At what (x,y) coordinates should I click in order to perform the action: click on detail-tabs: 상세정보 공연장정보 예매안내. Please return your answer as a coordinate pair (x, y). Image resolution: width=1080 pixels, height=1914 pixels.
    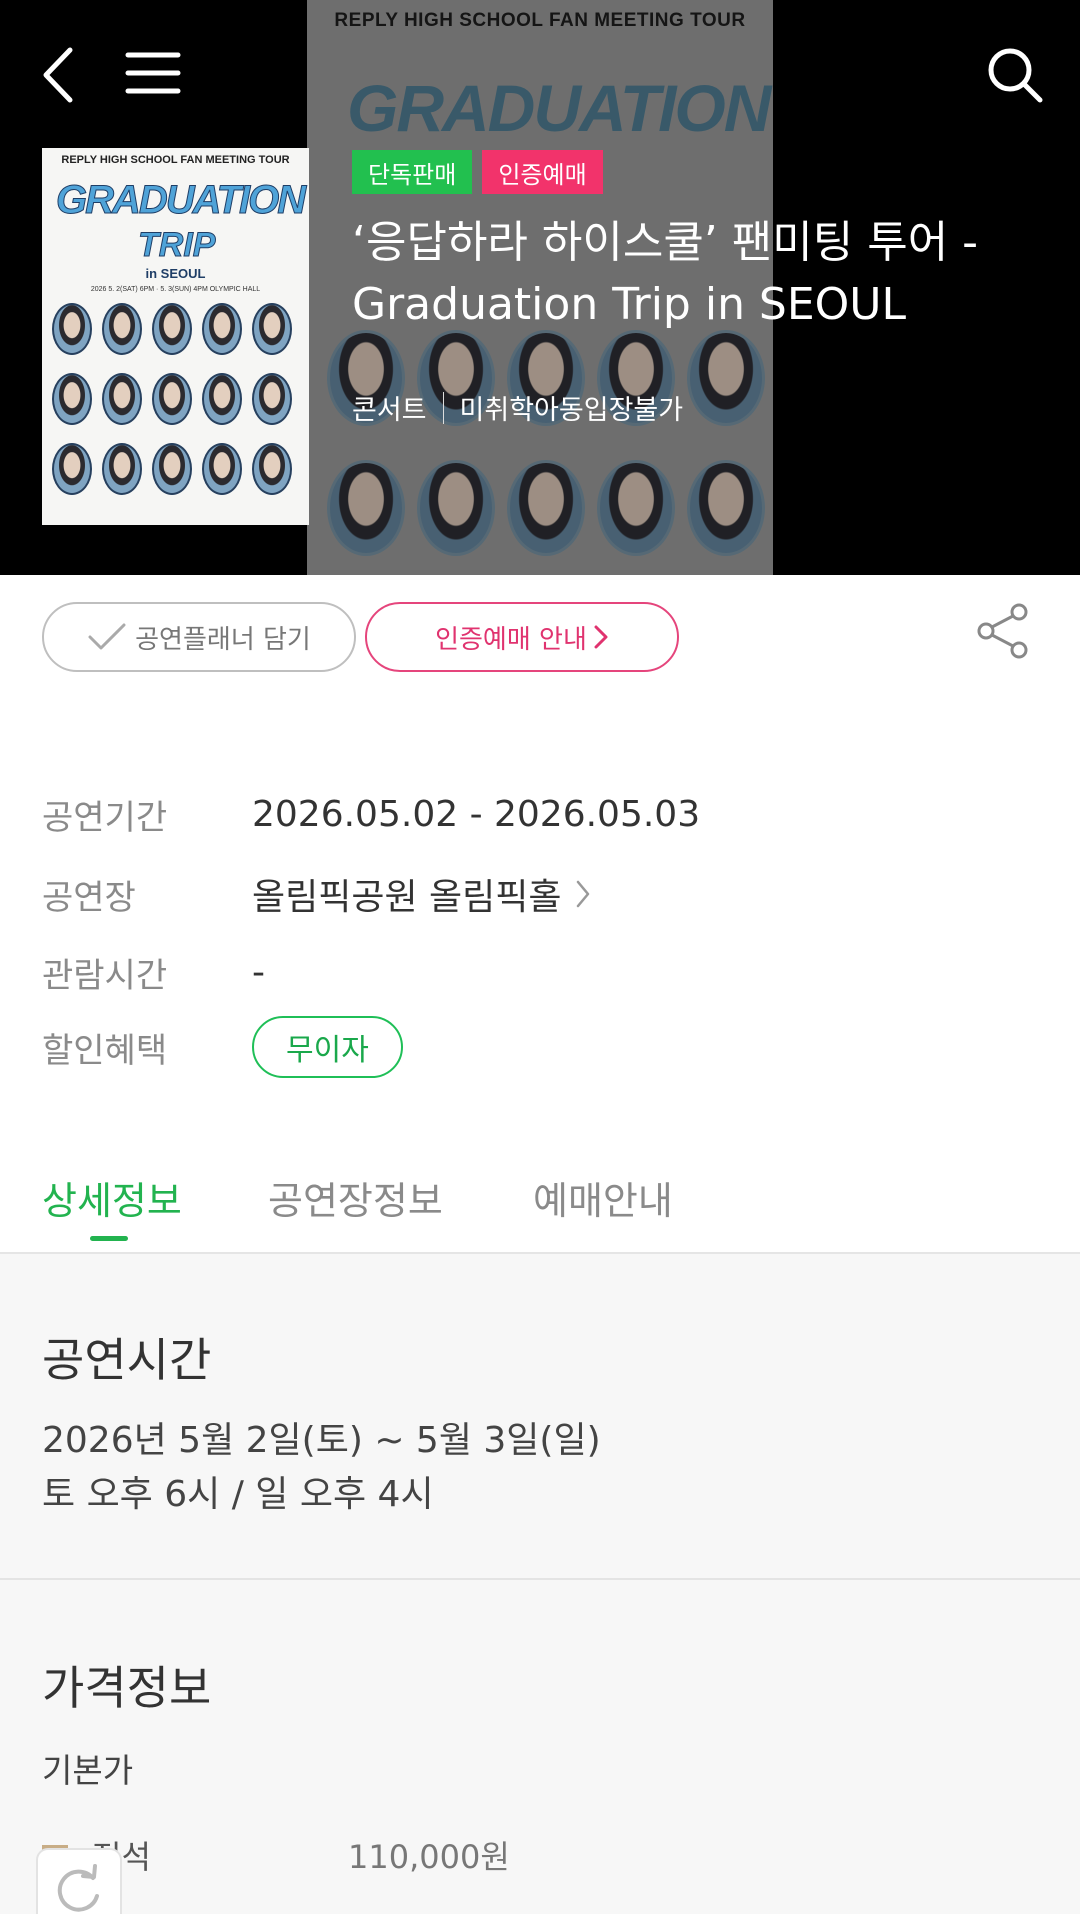
    Looking at the image, I should click on (540, 1207).